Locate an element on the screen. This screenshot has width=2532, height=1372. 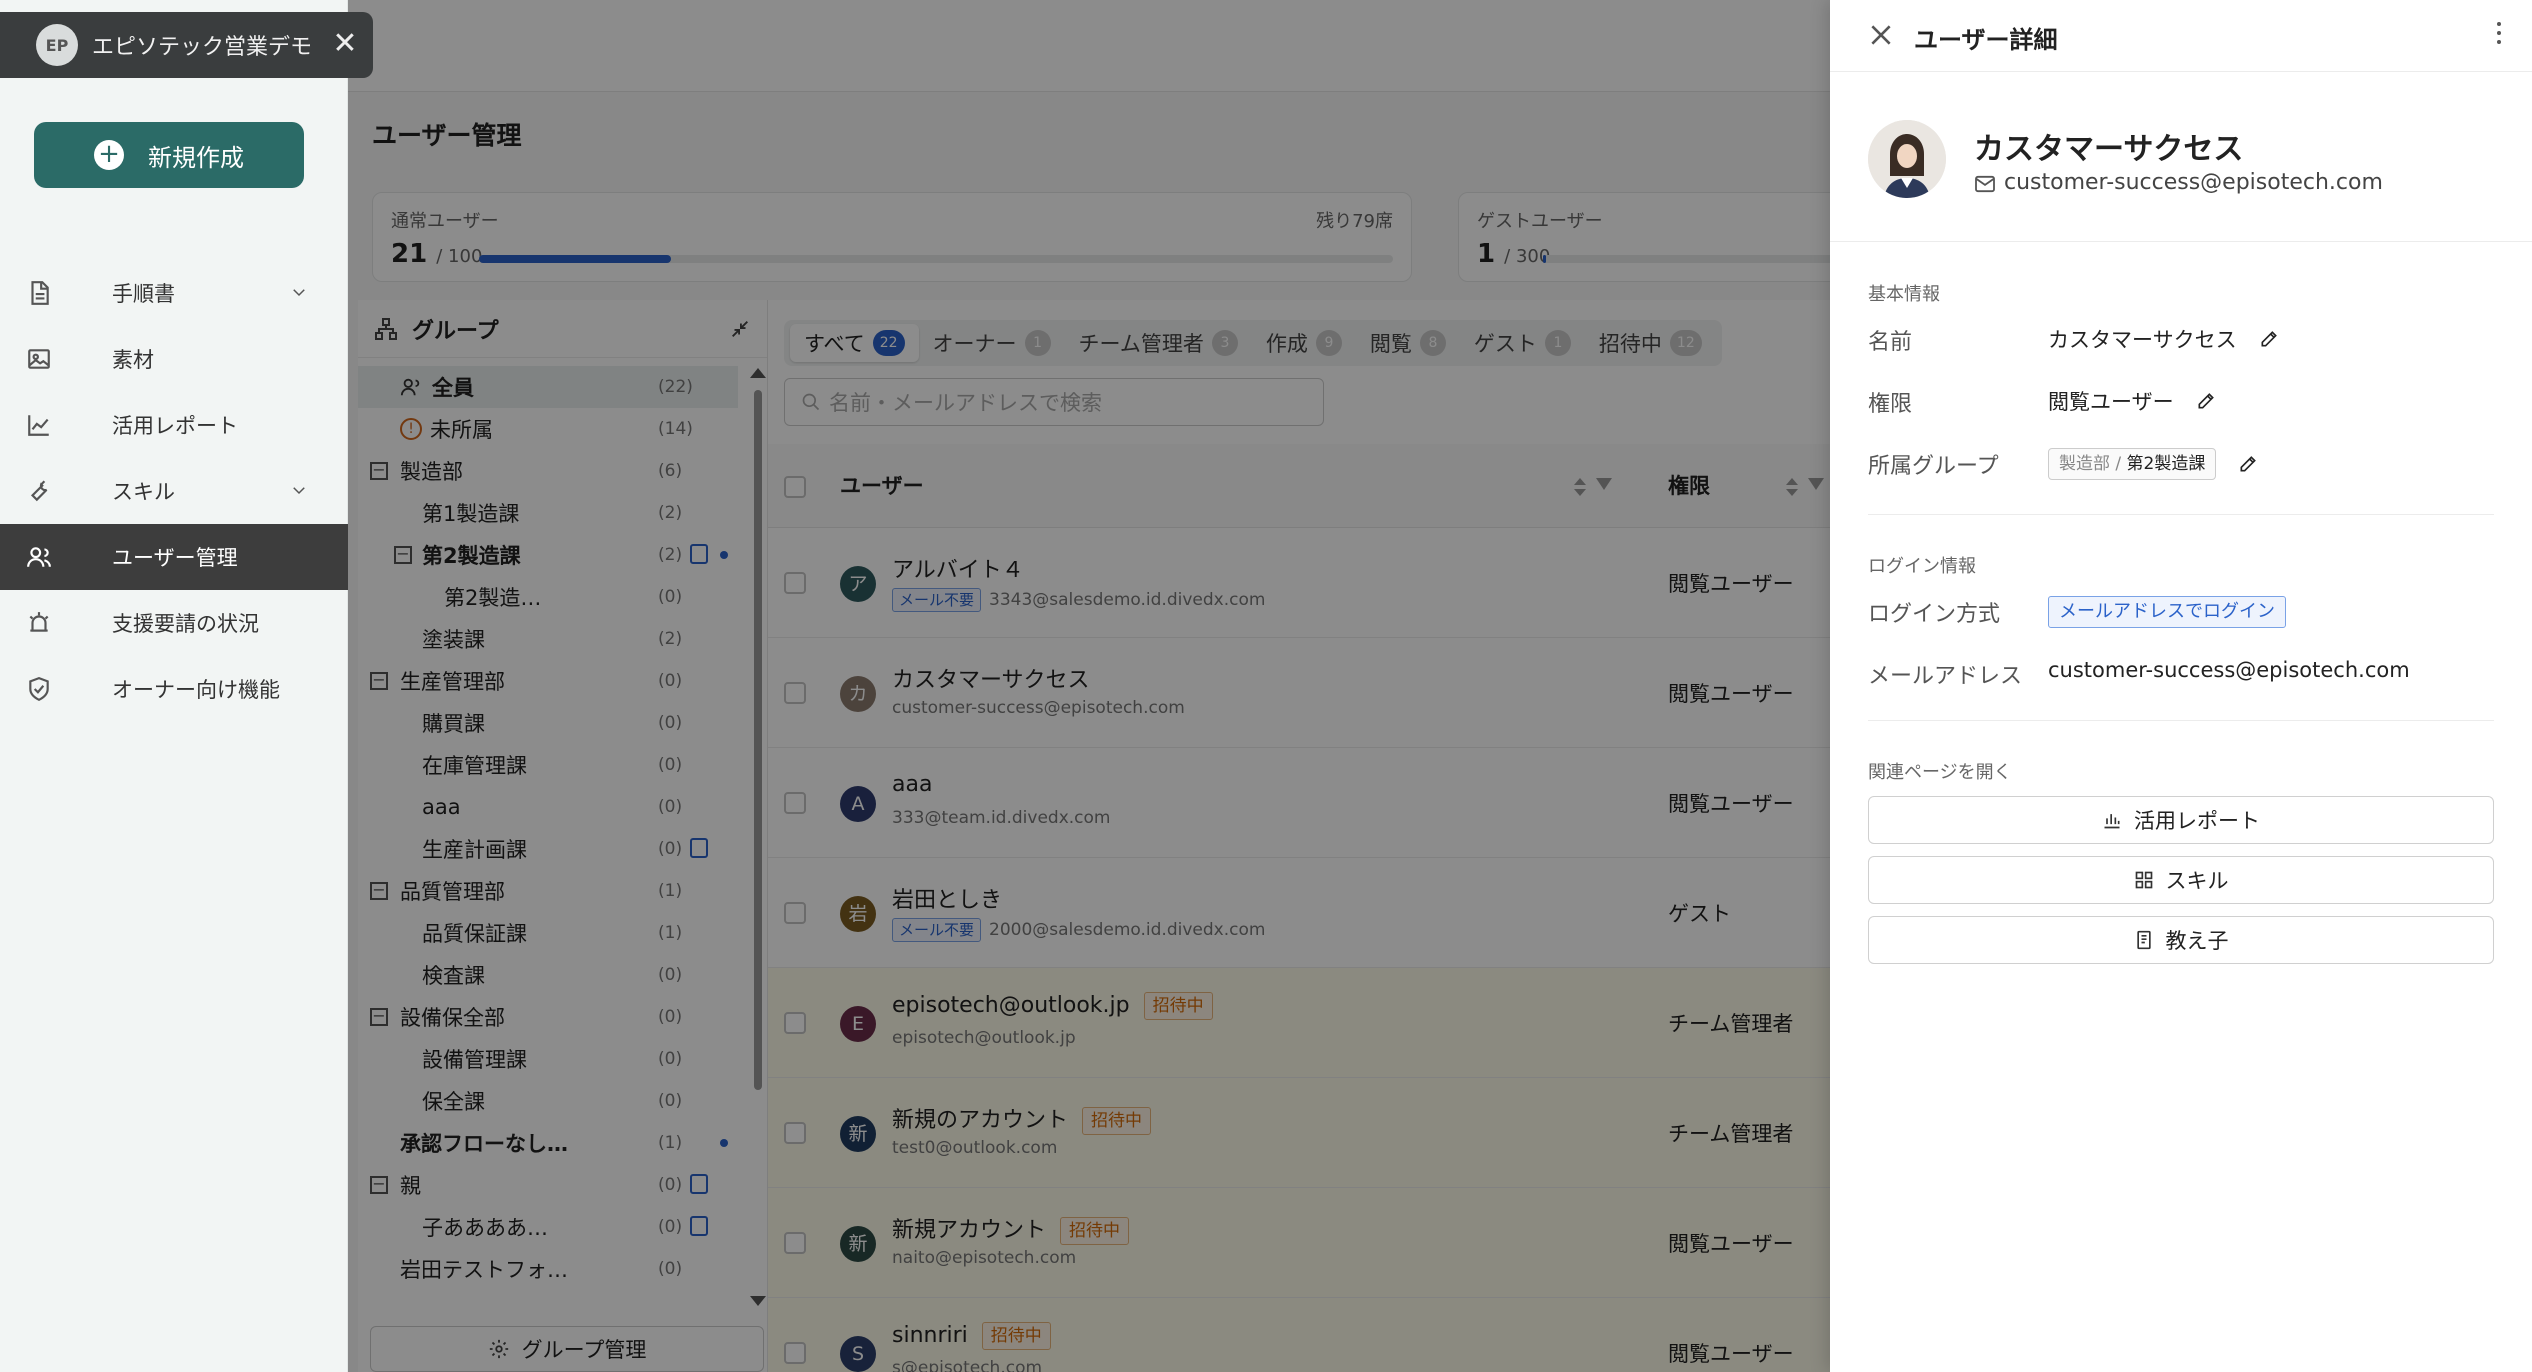
field-value: 製造部 / 第2製造課 is located at coordinates (2153, 464).